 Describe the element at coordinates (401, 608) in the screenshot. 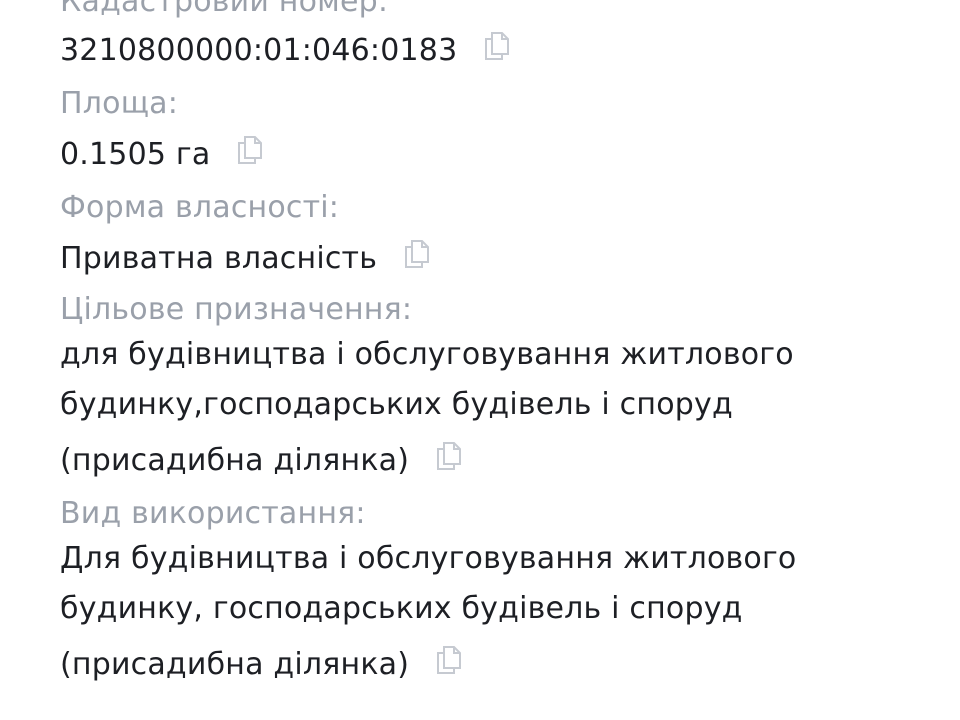

I see `field-value-line: будинку, господарських будівель і споруд` at that location.